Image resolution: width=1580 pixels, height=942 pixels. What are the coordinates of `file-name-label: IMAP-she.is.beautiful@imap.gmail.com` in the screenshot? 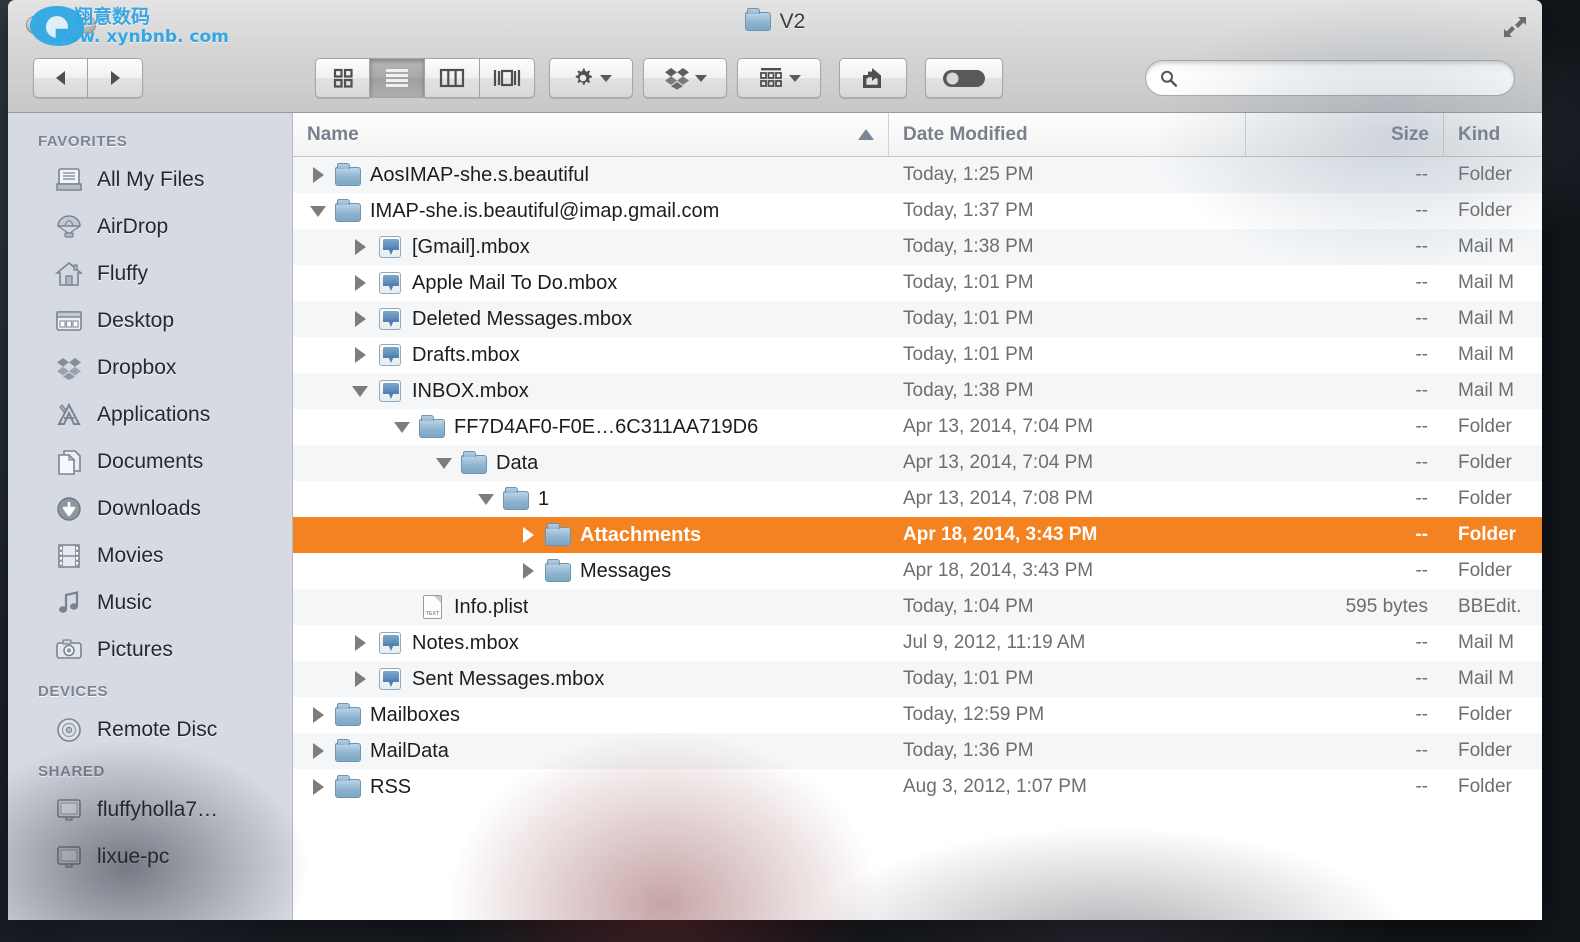 It's located at (545, 210).